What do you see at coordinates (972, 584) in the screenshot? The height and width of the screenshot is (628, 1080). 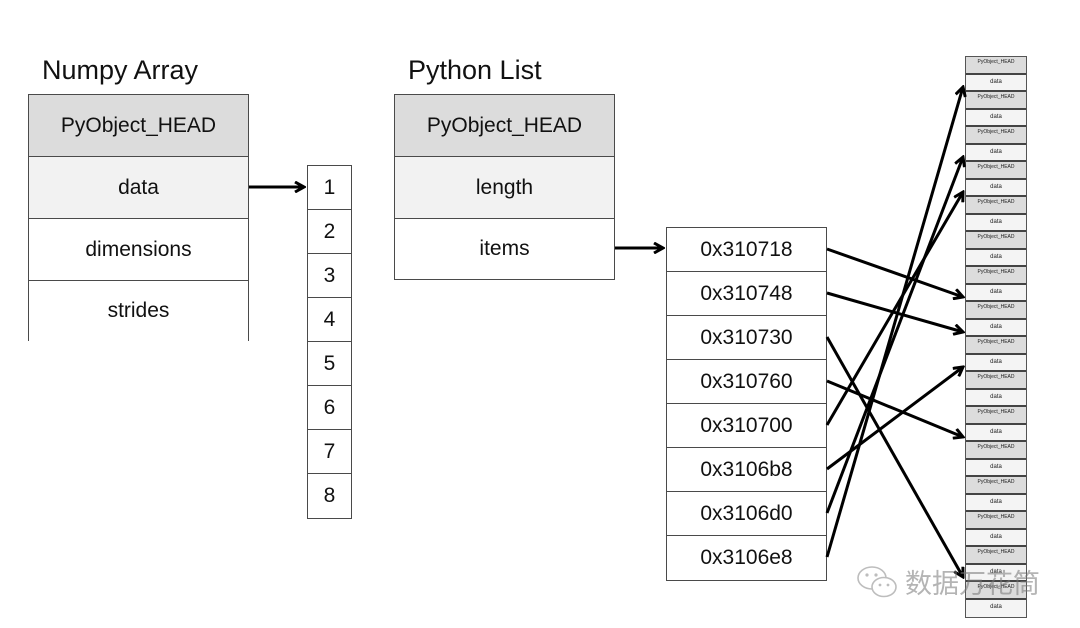 I see `watermark-text: 数据万花筒` at bounding box center [972, 584].